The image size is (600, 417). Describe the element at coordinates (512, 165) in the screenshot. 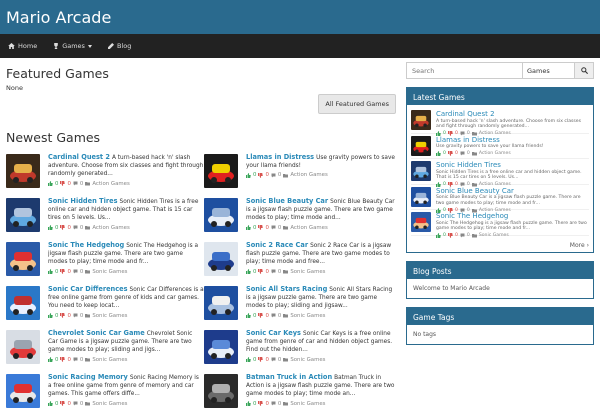

I see `latest-game-title-link: Sonic Hidden Tires` at that location.